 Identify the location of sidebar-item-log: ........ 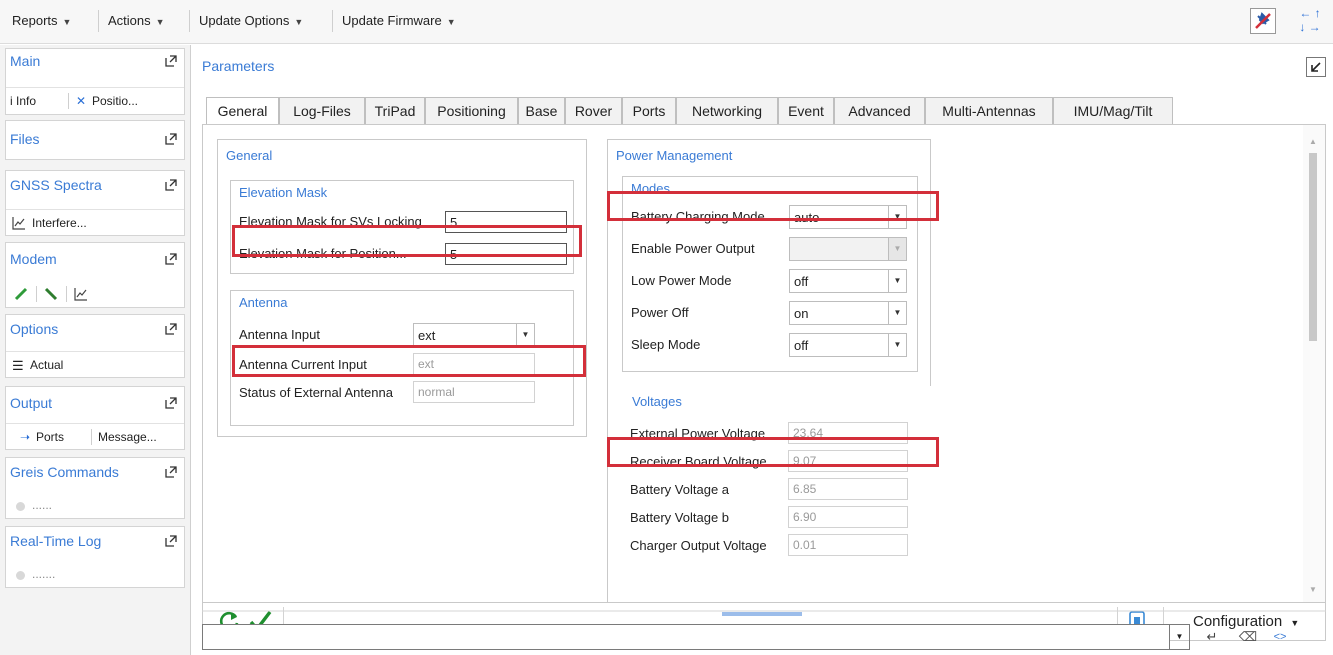
(43, 574).